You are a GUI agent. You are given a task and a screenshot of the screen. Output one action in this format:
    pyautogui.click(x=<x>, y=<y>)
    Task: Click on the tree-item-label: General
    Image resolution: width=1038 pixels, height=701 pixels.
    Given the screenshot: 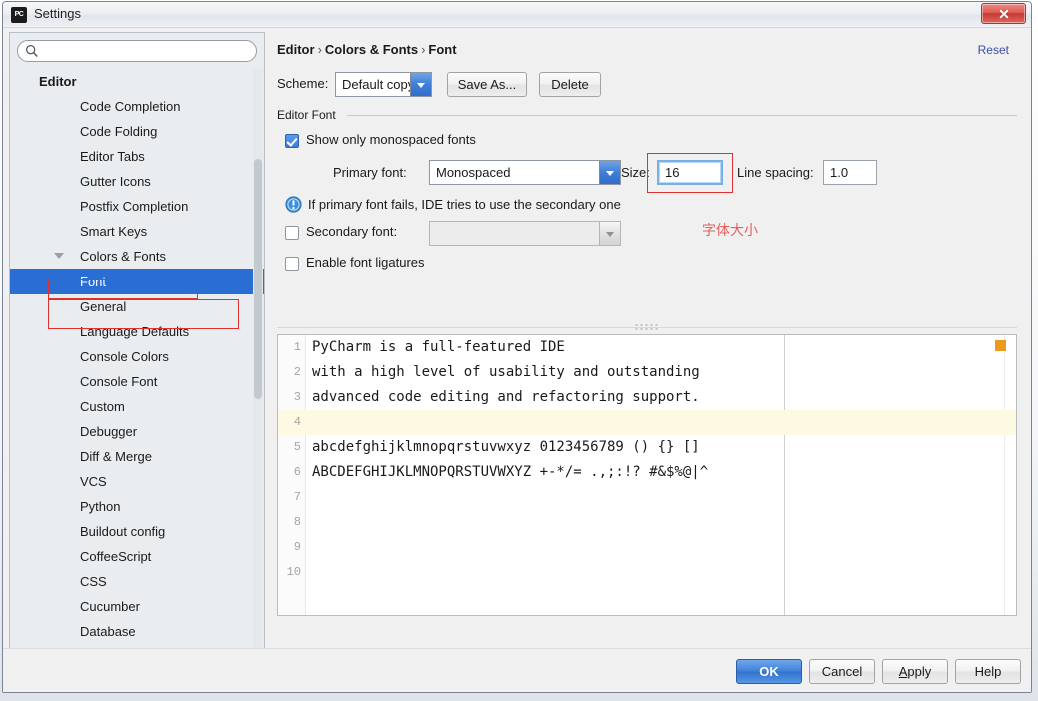 What is the action you would take?
    pyautogui.click(x=103, y=306)
    